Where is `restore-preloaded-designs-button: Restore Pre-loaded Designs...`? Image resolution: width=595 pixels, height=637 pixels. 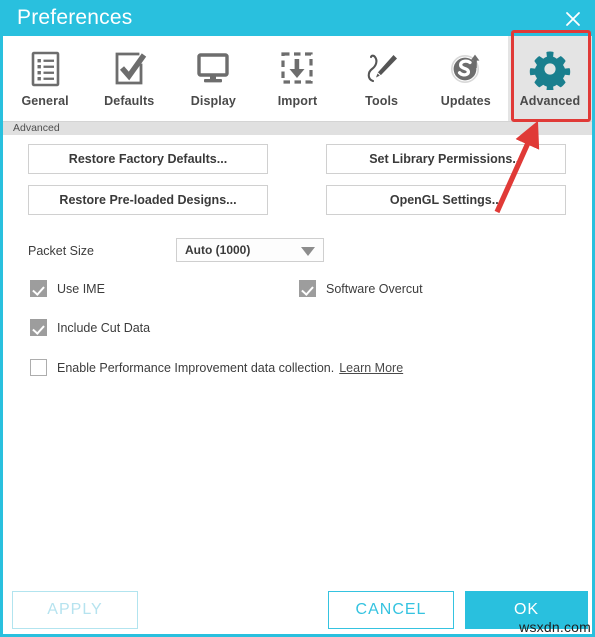
restore-preloaded-designs-button: Restore Pre-loaded Designs... is located at coordinates (148, 200).